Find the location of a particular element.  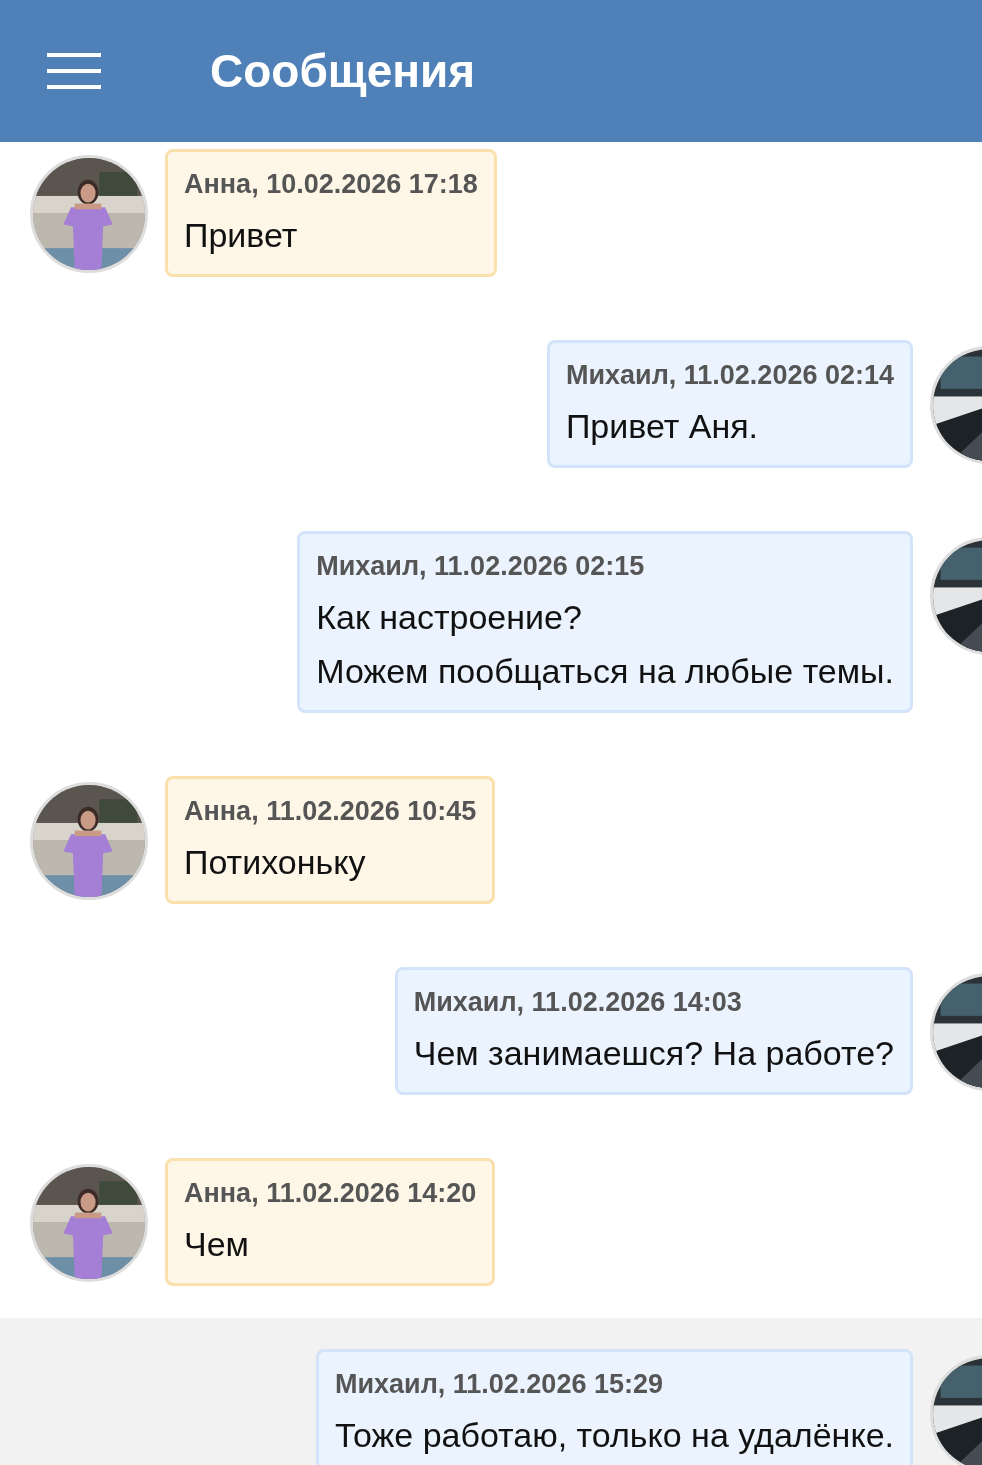

message-text: Тоже работаю, только на удалёнке. is located at coordinates (614, 1435).